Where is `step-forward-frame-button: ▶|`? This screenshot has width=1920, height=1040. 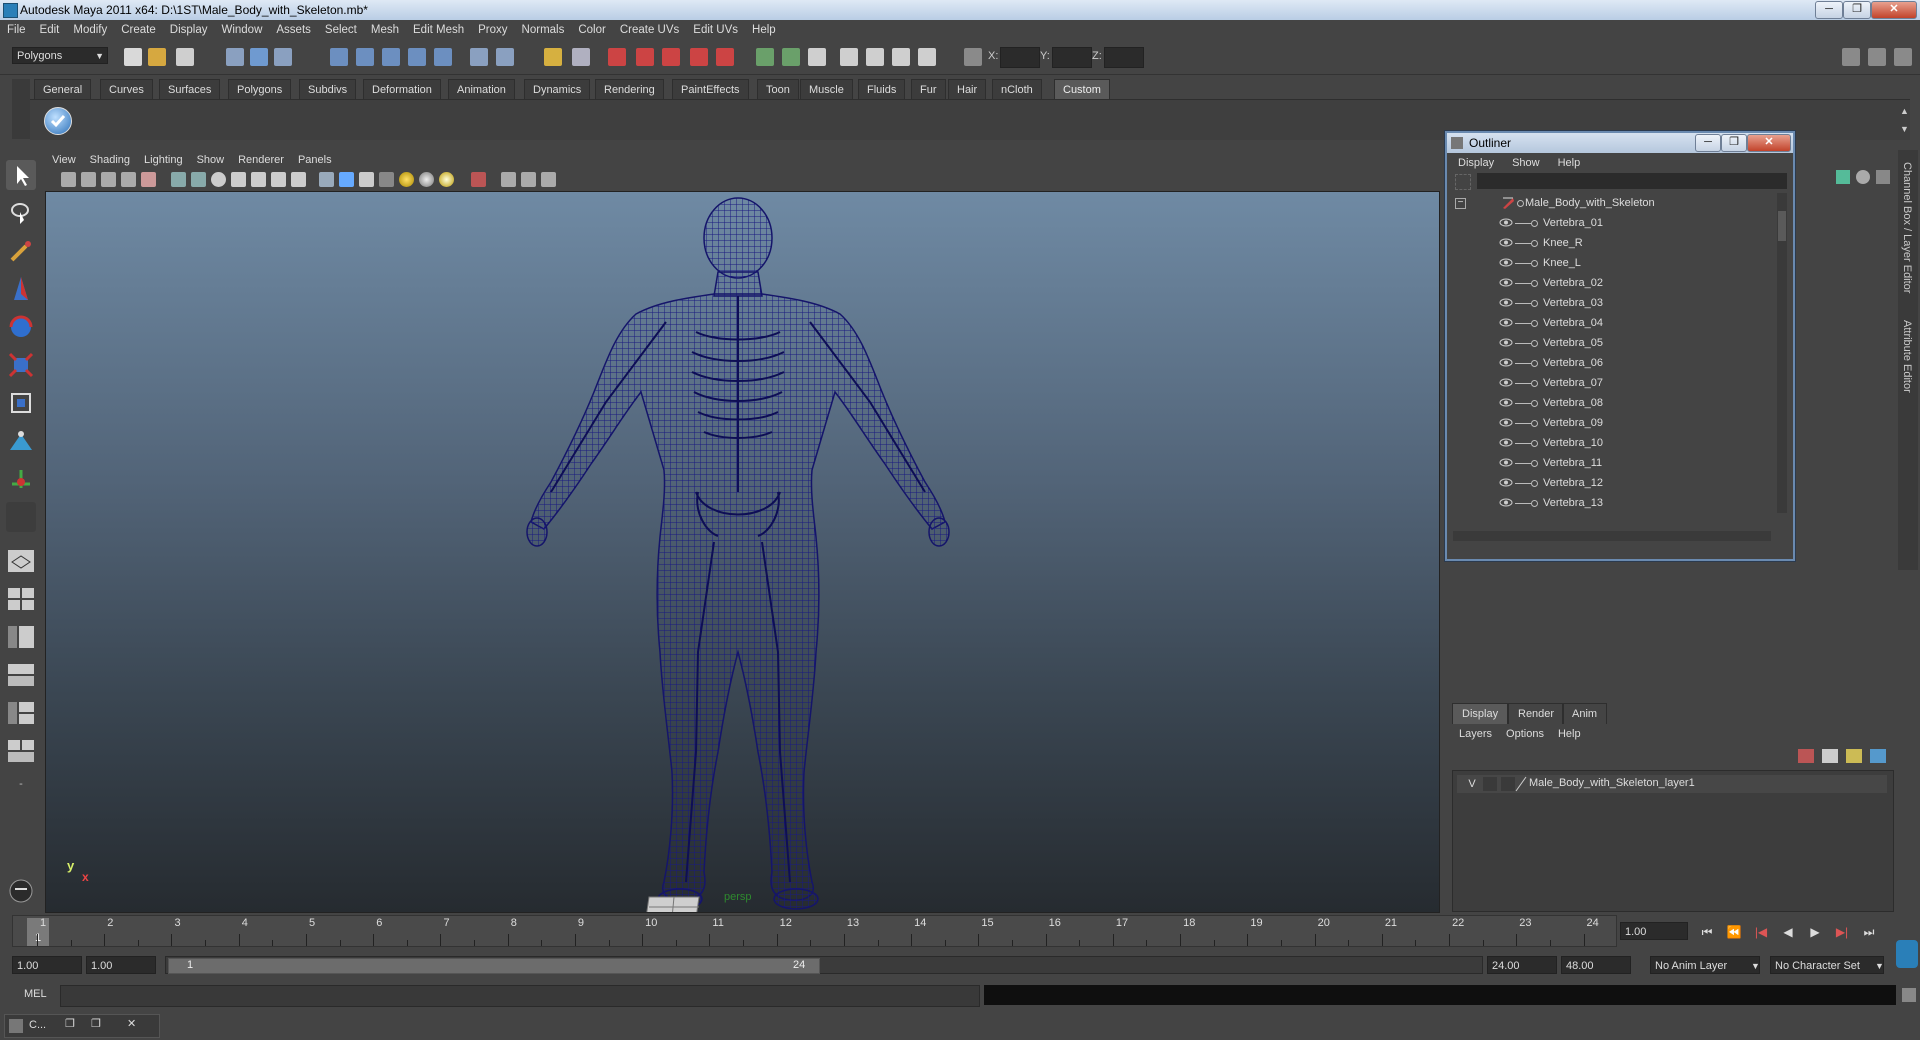
step-forward-frame-button: ▶| is located at coordinates (1842, 932).